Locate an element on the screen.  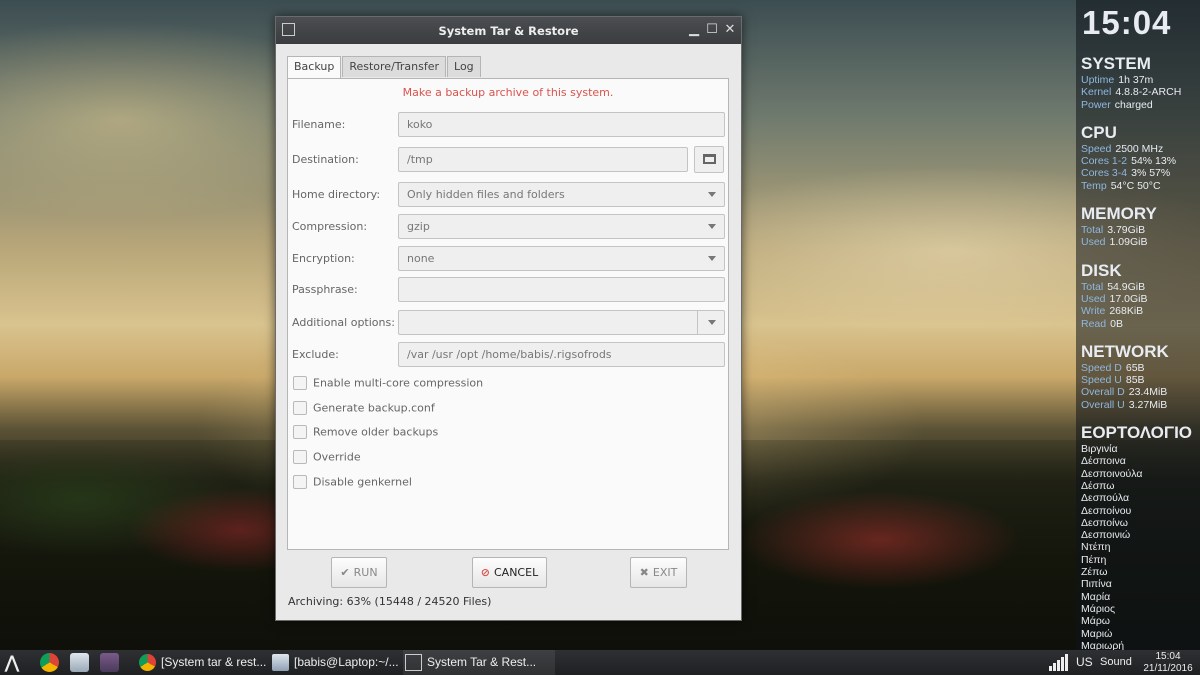
app-icon is located at coordinates (413, 662).